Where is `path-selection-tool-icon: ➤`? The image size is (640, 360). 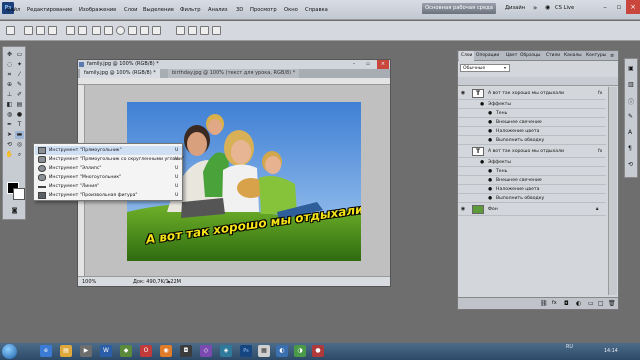
path-selection-tool-icon: ➤ is located at coordinates (9, 135).